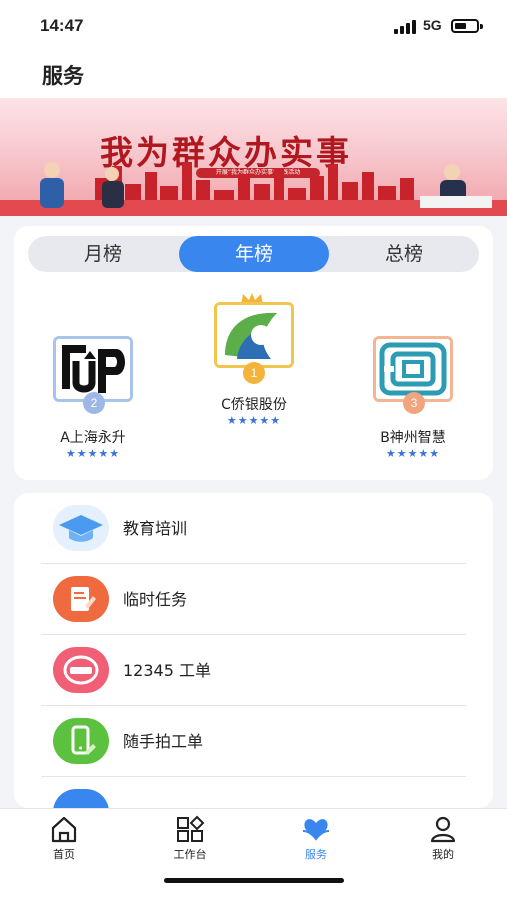 The width and height of the screenshot is (507, 900). I want to click on tabbar-home: 首页, so click(64, 841).